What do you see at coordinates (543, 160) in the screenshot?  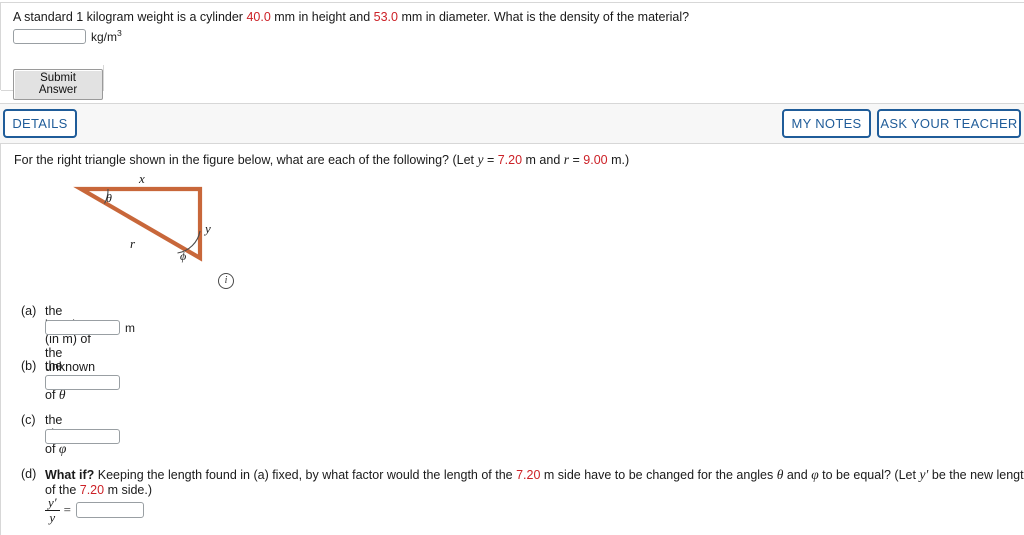 I see `prompt-text-2: m and` at bounding box center [543, 160].